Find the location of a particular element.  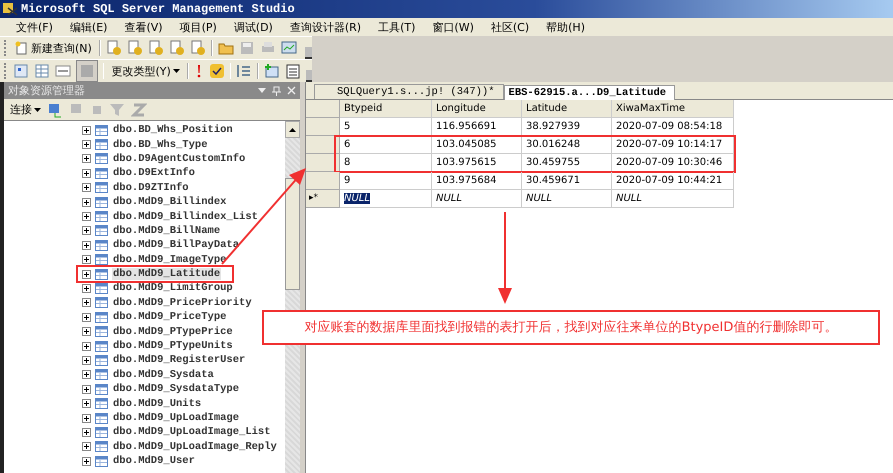

table-node: dbo.MdD9_PricePriority is located at coordinates (182, 302).